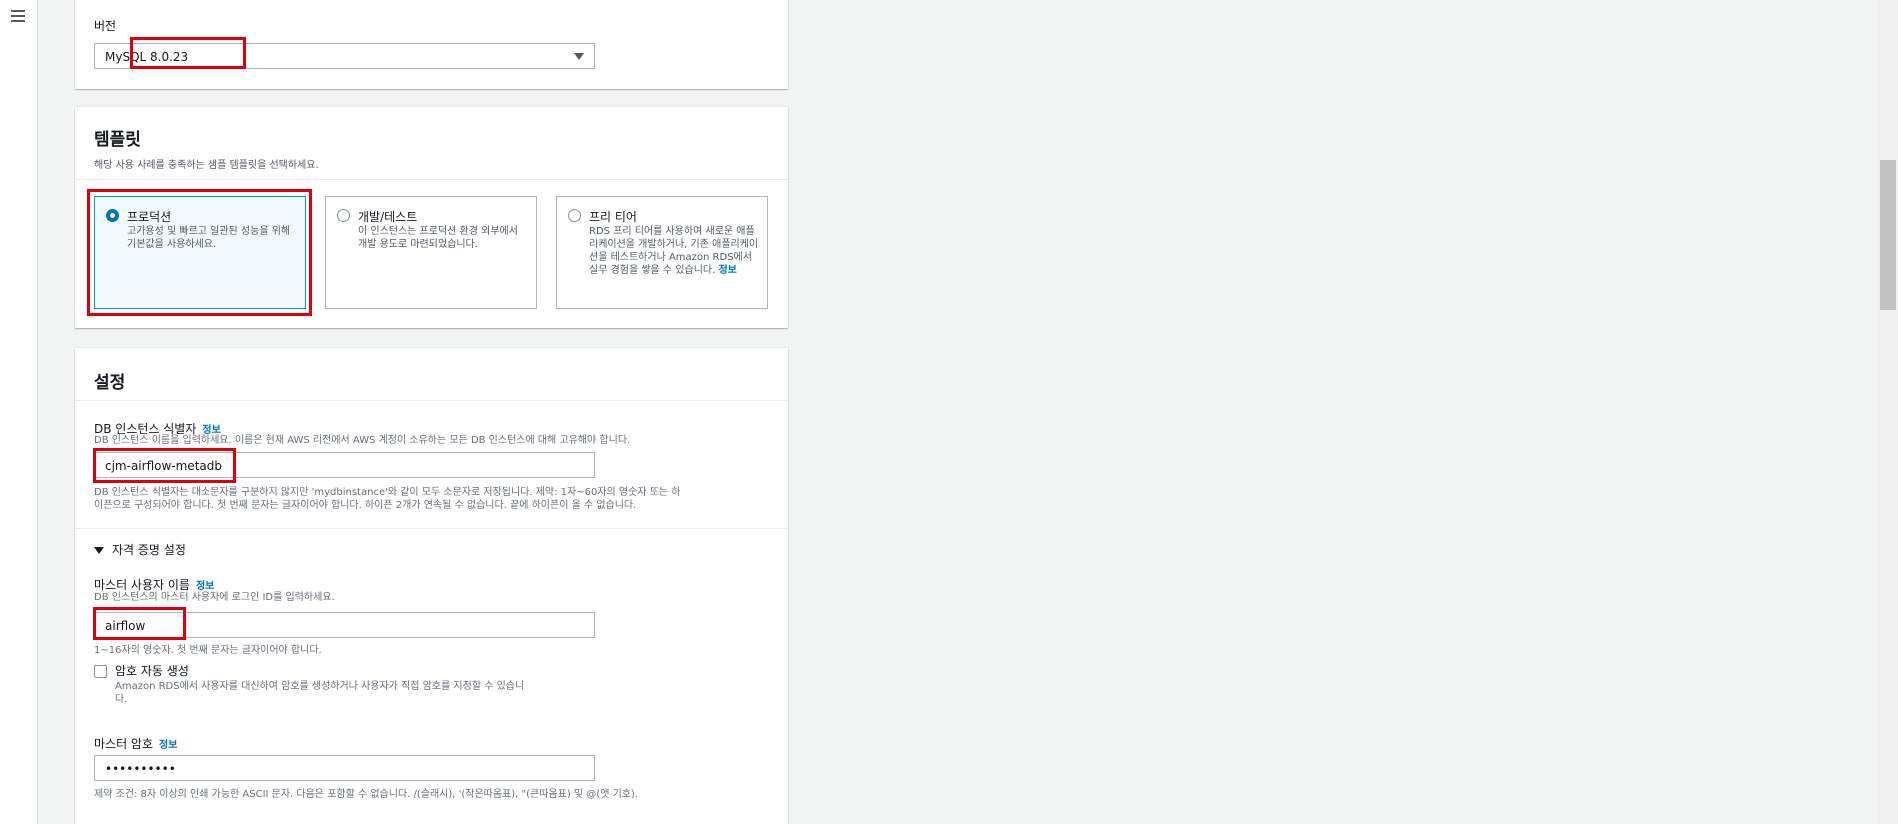 This screenshot has width=1898, height=824. What do you see at coordinates (579, 56) in the screenshot?
I see `chevron-down-icon` at bounding box center [579, 56].